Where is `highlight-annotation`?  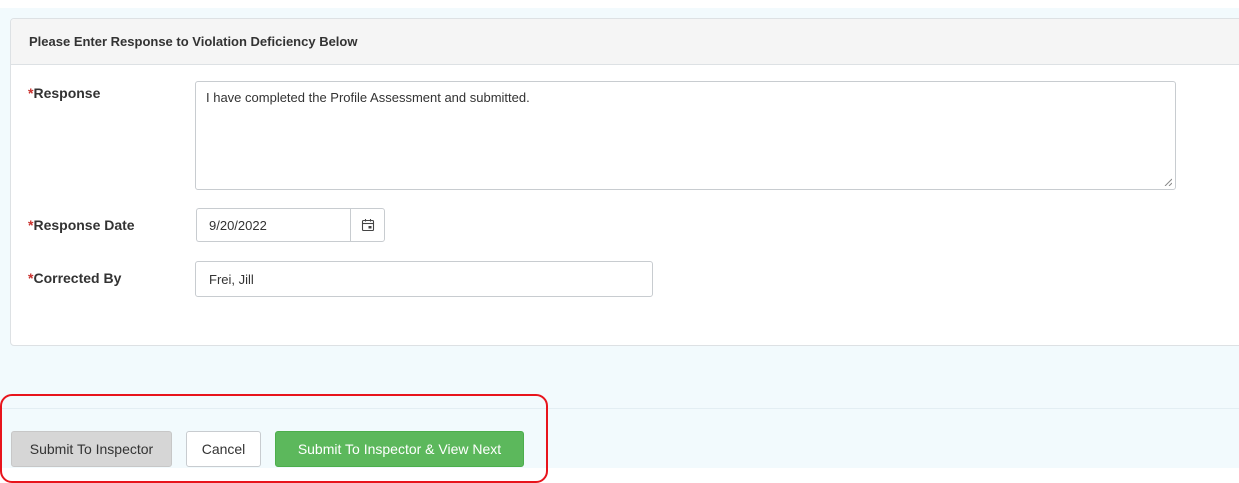 highlight-annotation is located at coordinates (274, 438).